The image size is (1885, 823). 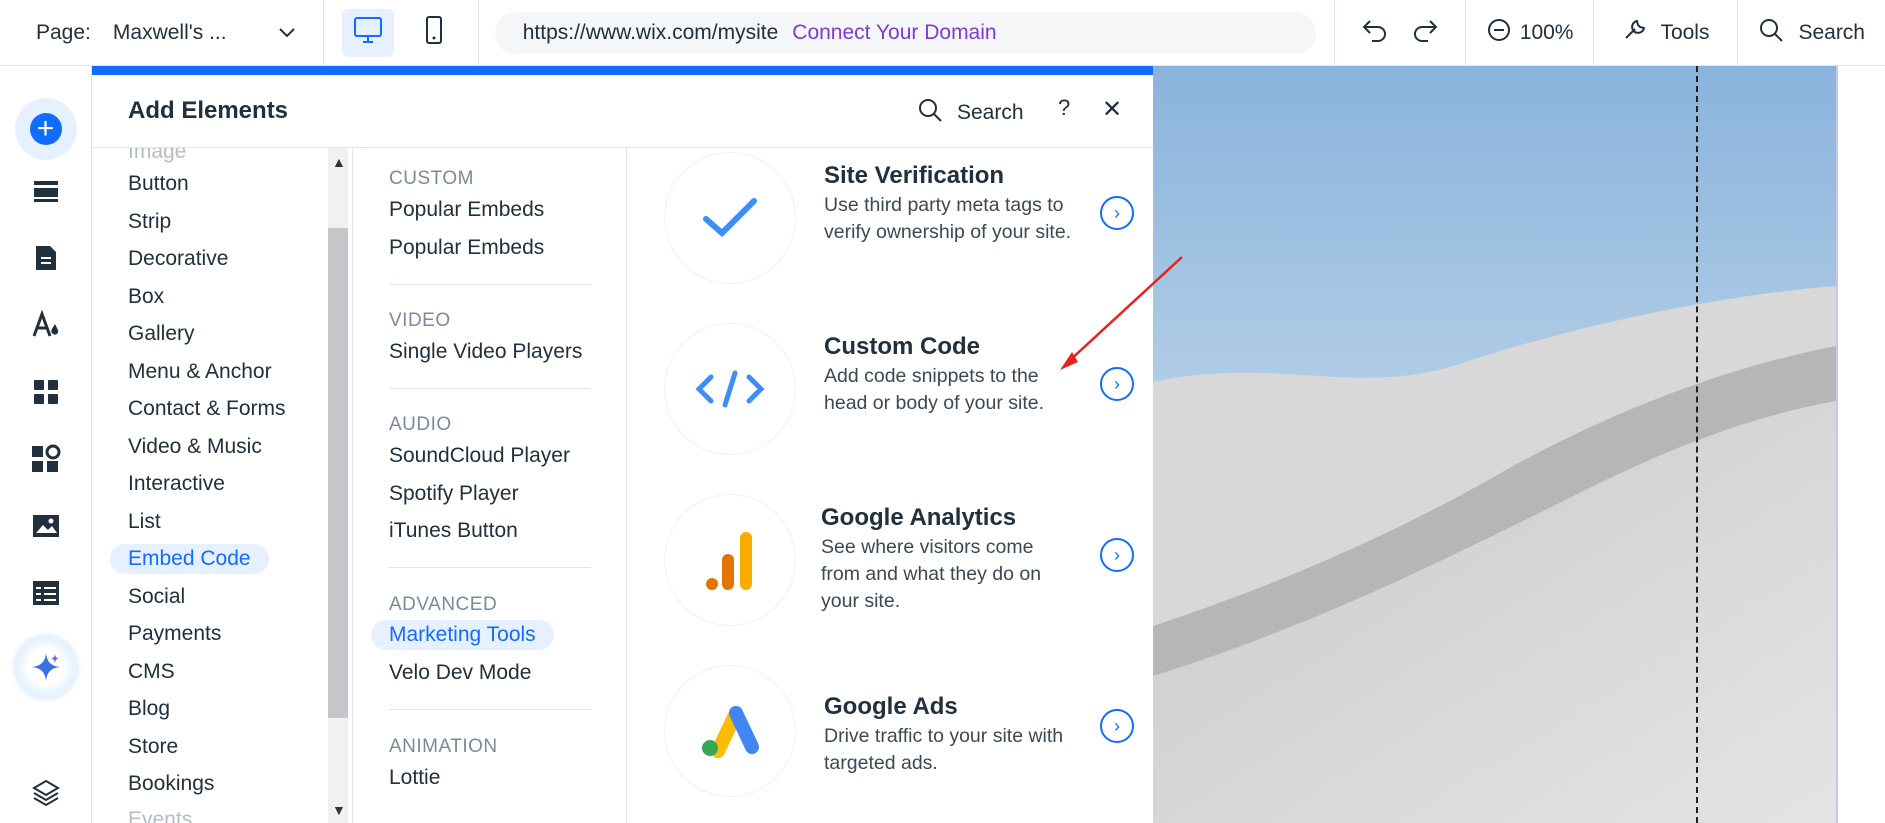 What do you see at coordinates (156, 597) in the screenshot?
I see `category-social: Social` at bounding box center [156, 597].